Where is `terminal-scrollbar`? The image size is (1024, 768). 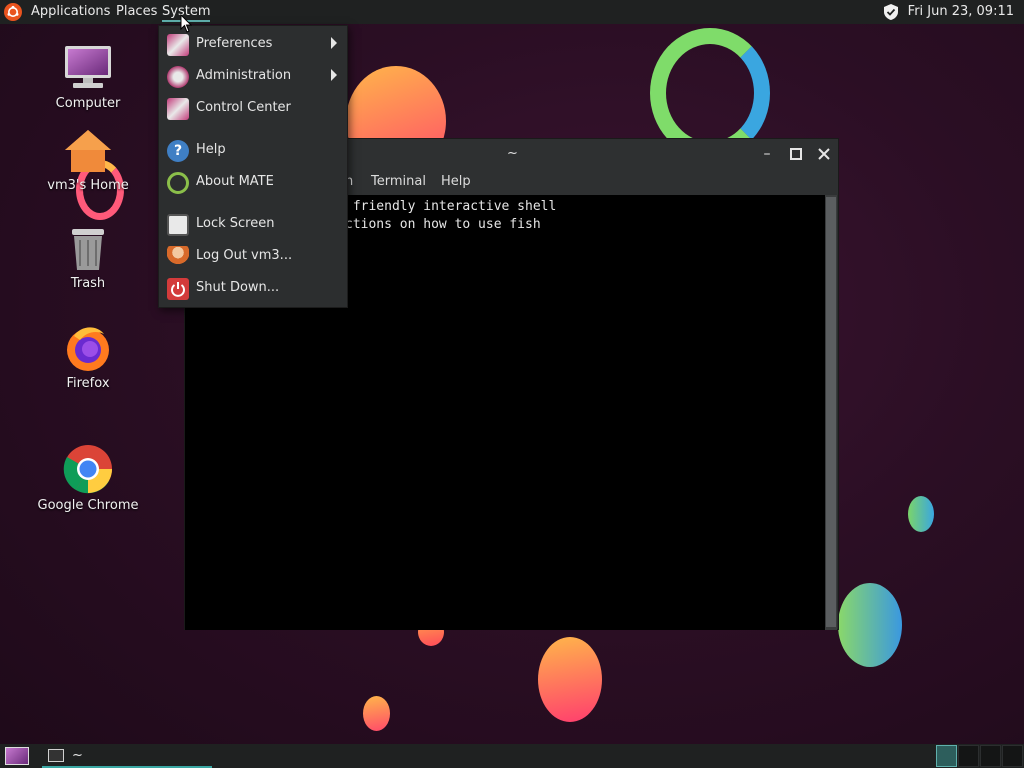
terminal-scrollbar is located at coordinates (831, 412).